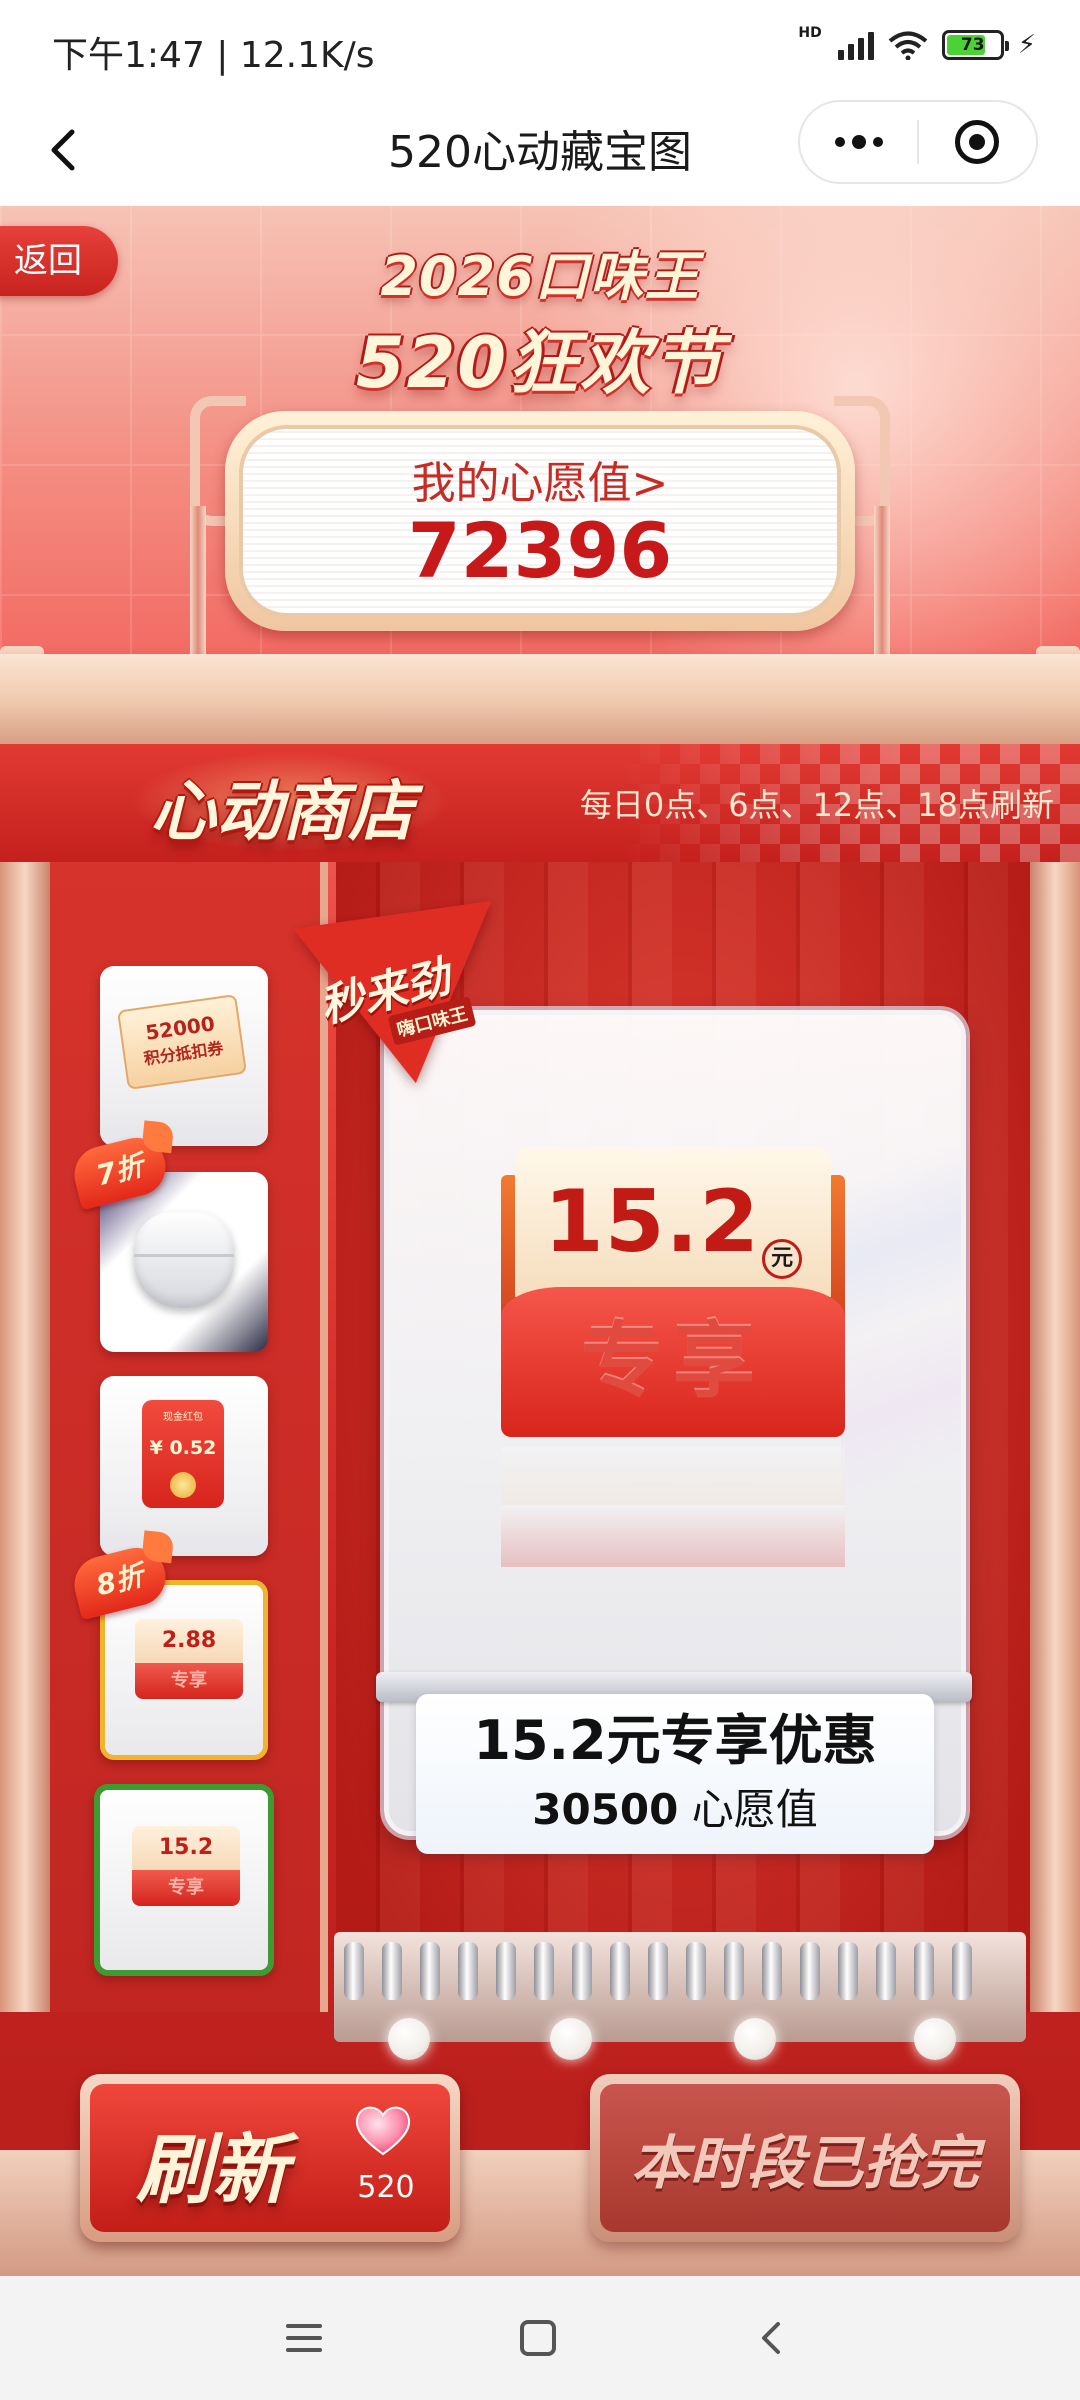  Describe the element at coordinates (540, 699) in the screenshot. I see `shop-roof-beam` at that location.